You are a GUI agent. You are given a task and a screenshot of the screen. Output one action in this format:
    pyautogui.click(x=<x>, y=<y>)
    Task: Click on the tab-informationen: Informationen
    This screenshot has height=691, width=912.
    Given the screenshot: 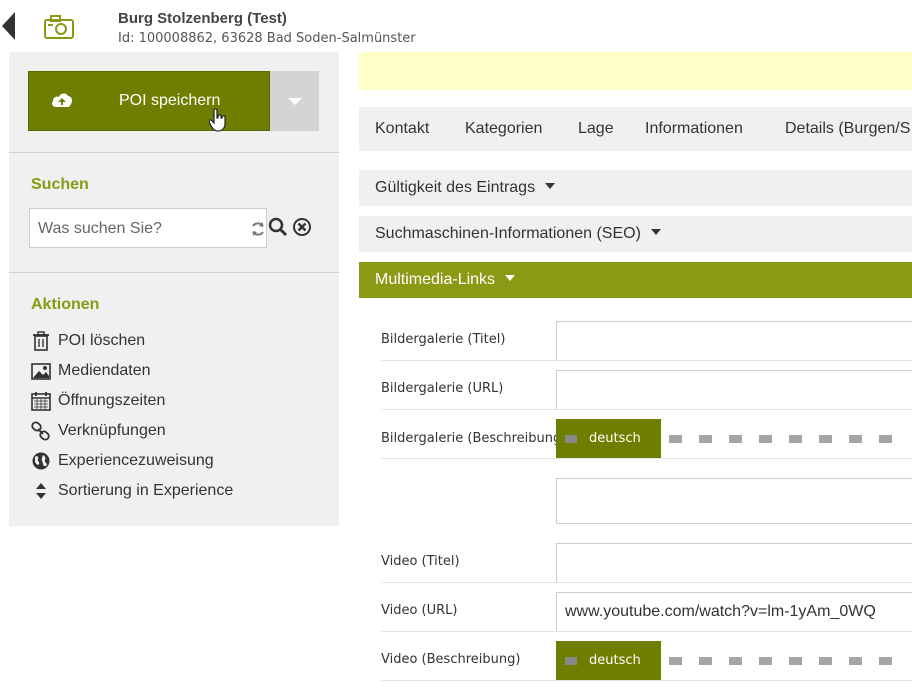 What is the action you would take?
    pyautogui.click(x=694, y=129)
    